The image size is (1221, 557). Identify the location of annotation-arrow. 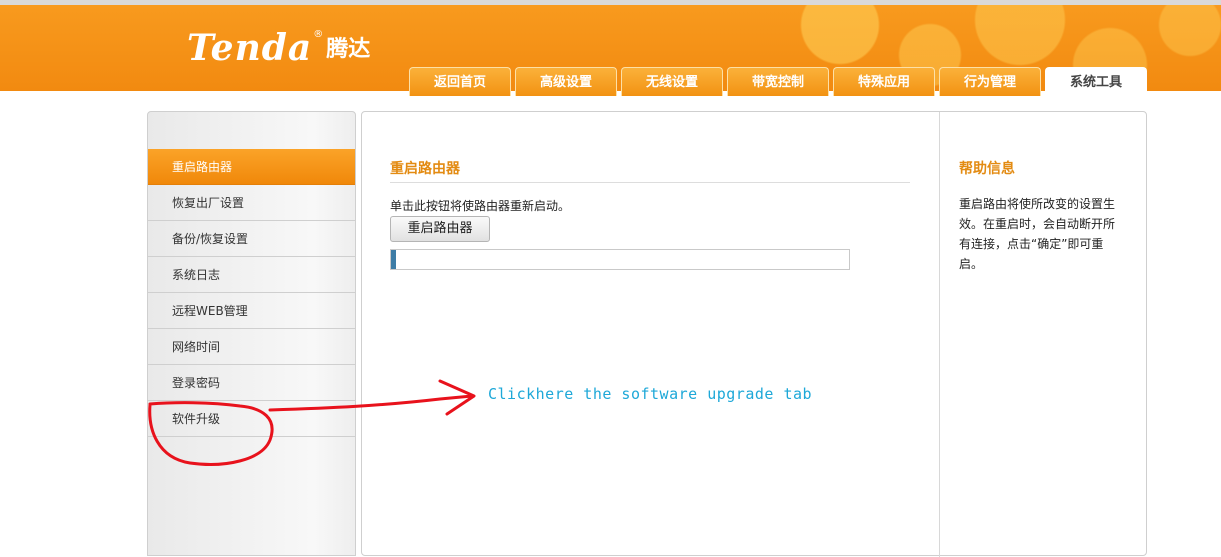
(372, 397).